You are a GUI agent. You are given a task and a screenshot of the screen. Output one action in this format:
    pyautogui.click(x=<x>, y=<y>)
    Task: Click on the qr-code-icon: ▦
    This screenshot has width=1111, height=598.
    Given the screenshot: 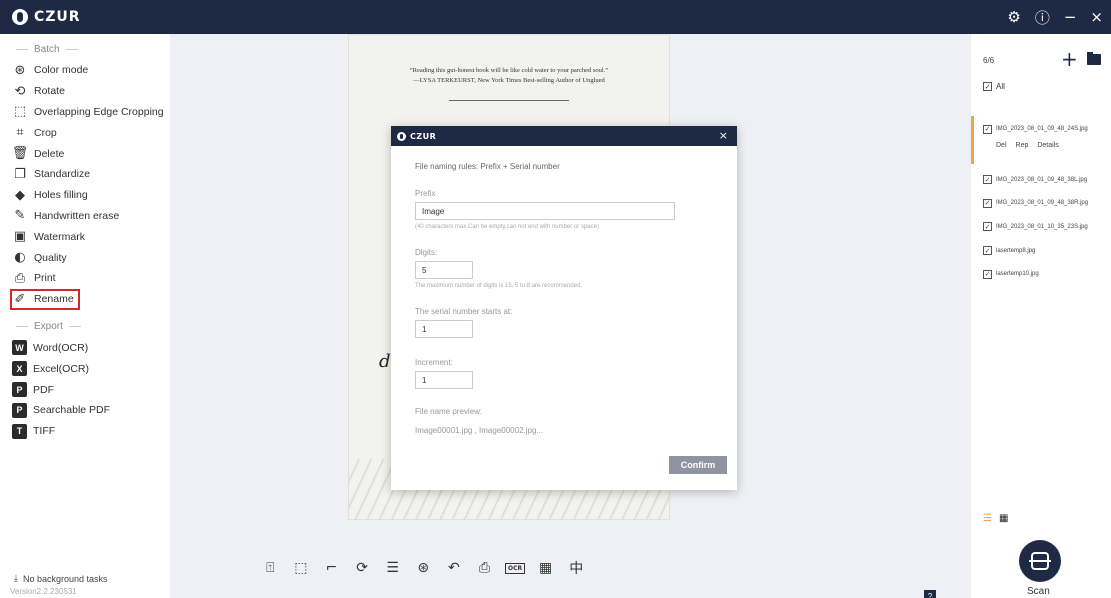 What is the action you would take?
    pyautogui.click(x=545, y=568)
    